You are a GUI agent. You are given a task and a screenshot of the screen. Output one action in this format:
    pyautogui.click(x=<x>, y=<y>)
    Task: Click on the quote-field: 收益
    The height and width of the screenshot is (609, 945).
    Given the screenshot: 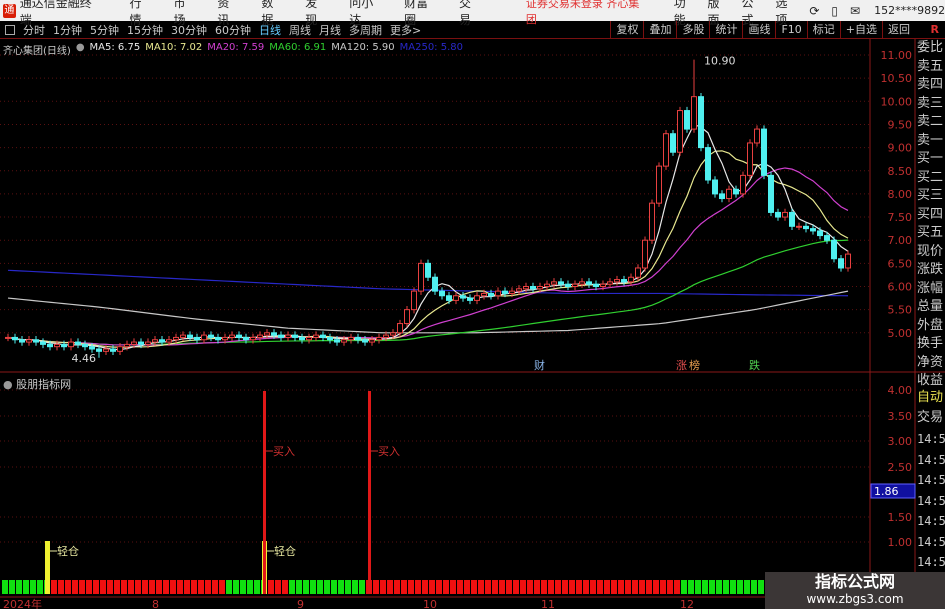 What is the action you would take?
    pyautogui.click(x=930, y=380)
    